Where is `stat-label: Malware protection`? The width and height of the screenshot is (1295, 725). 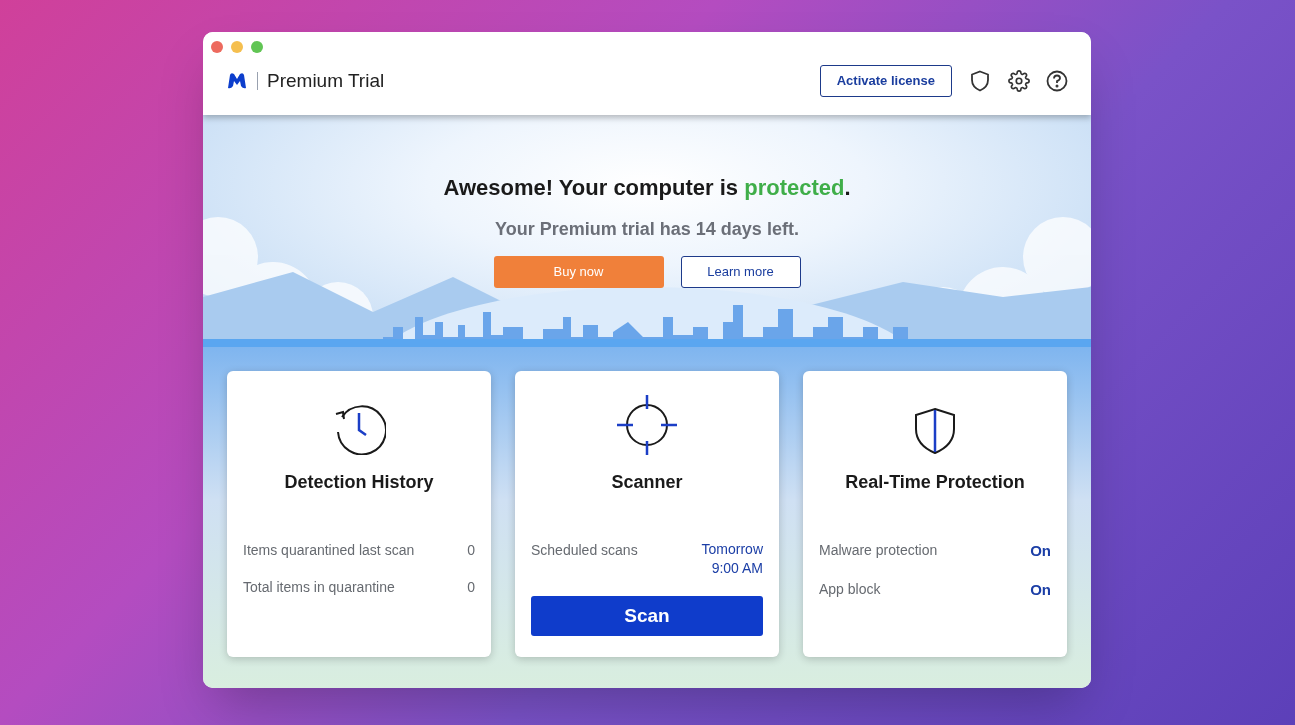
stat-label: Malware protection is located at coordinates (878, 550).